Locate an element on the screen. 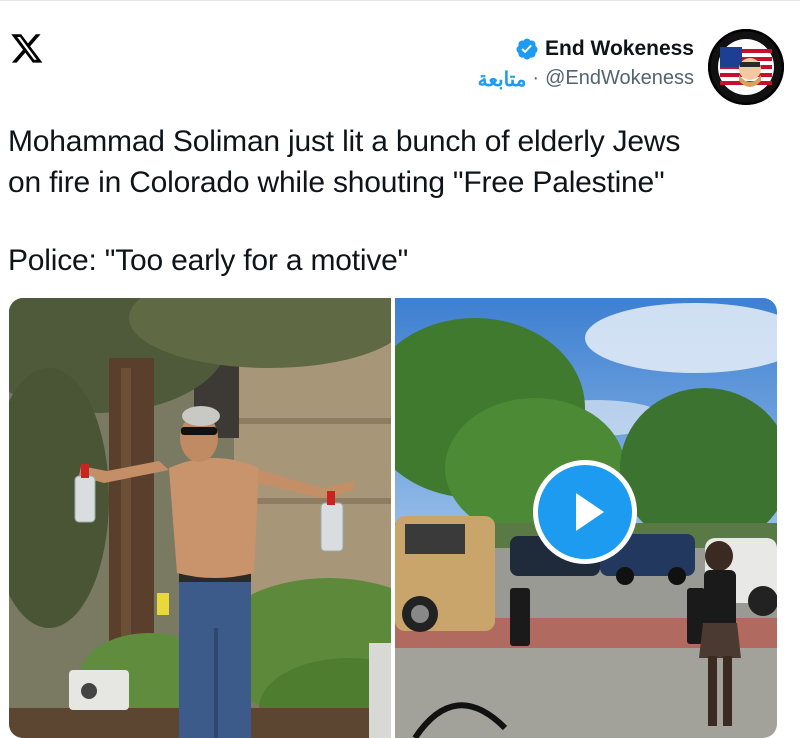 This screenshot has height=738, width=800. x-logo-icon is located at coordinates (27, 48).